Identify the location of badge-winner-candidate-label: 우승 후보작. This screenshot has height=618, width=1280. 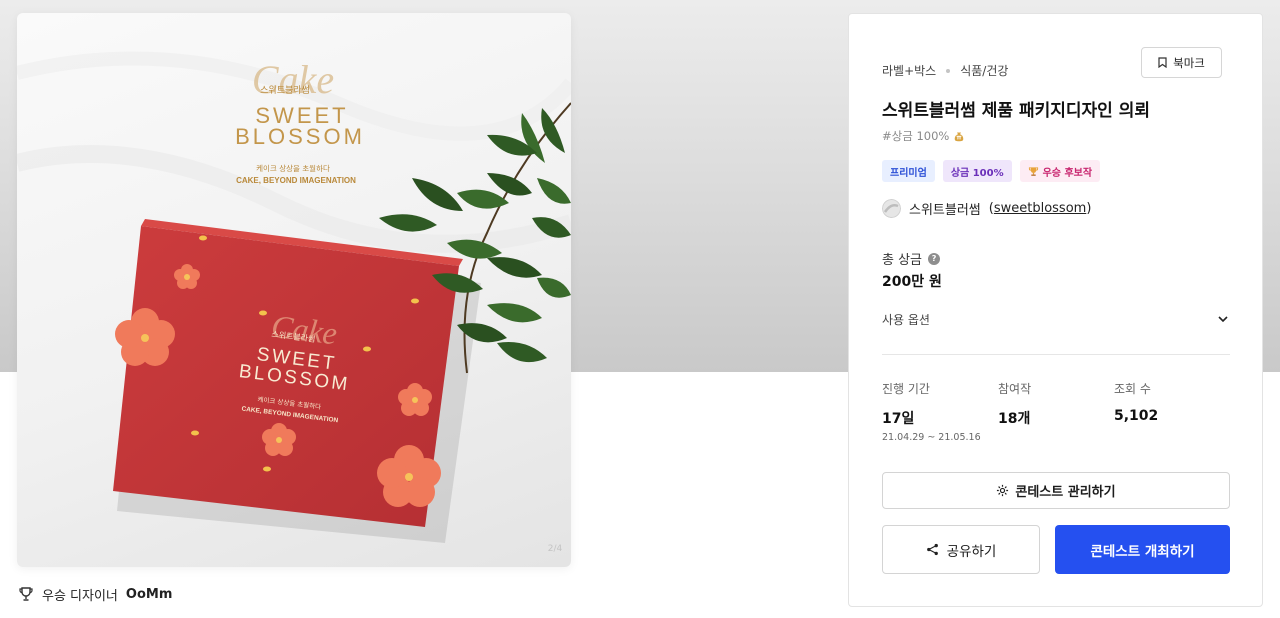
(1067, 173).